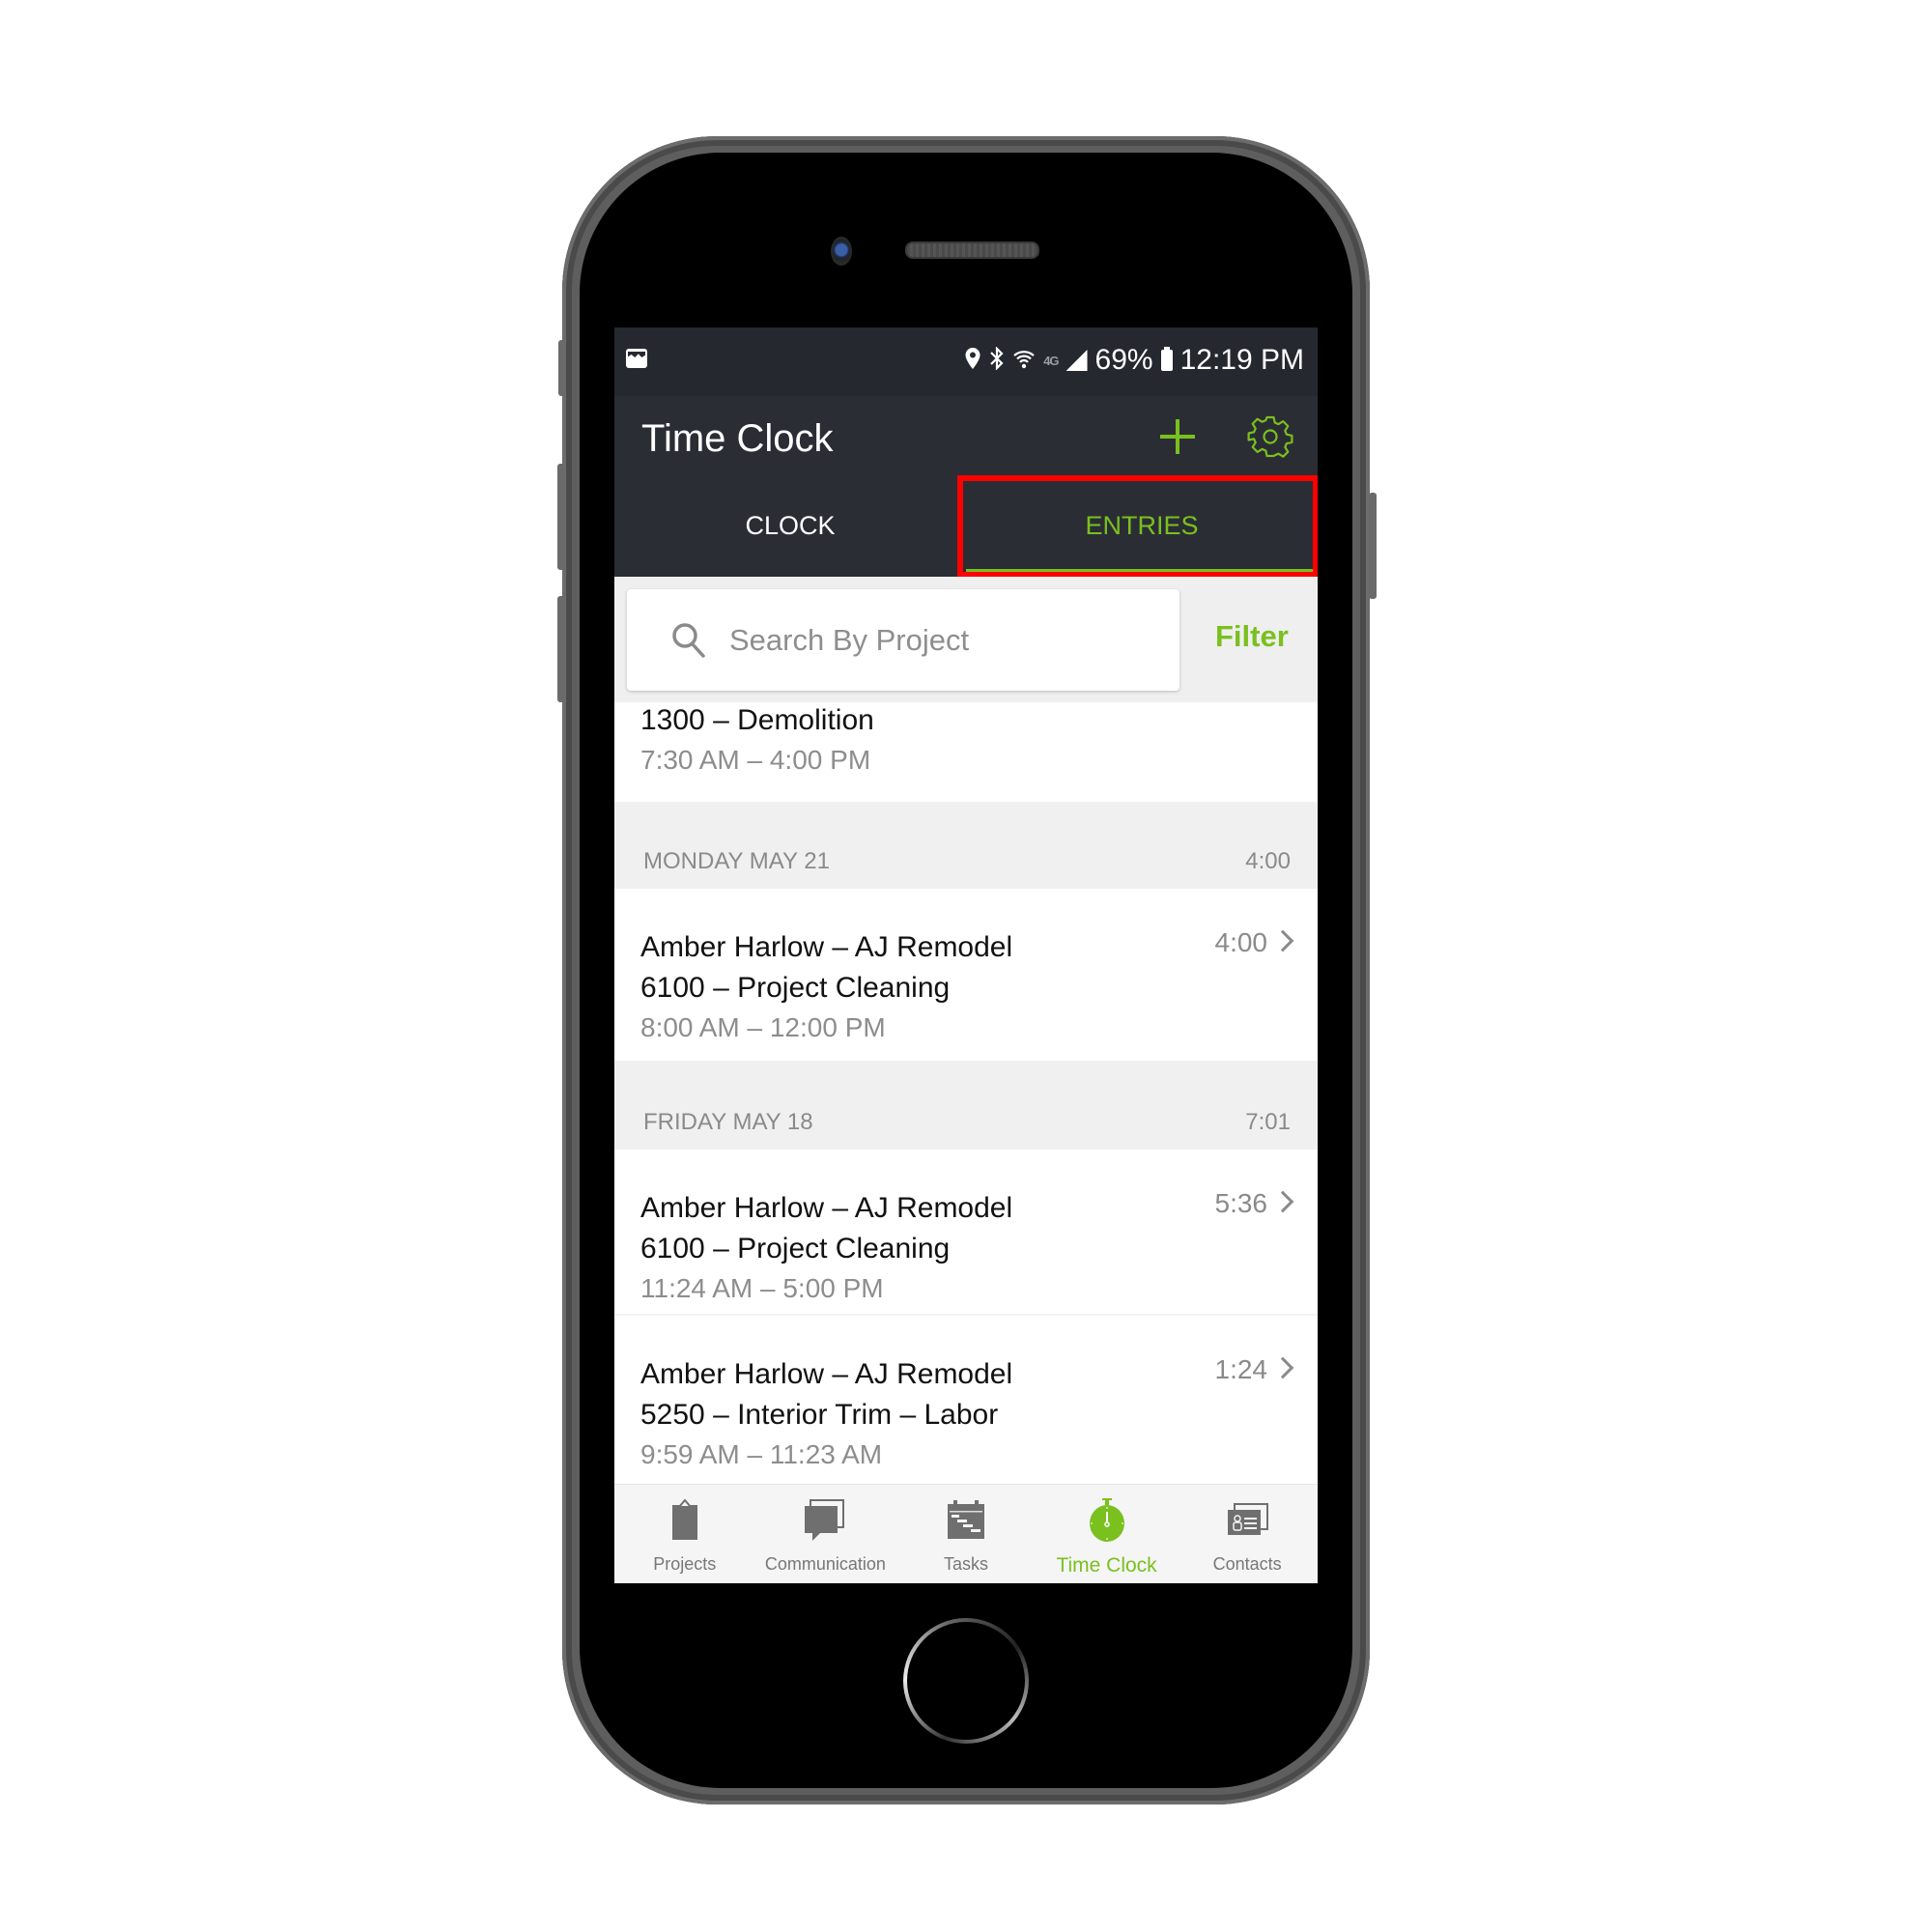 This screenshot has height=1932, width=1932. Describe the element at coordinates (684, 1519) in the screenshot. I see `clipboard-icon` at that location.